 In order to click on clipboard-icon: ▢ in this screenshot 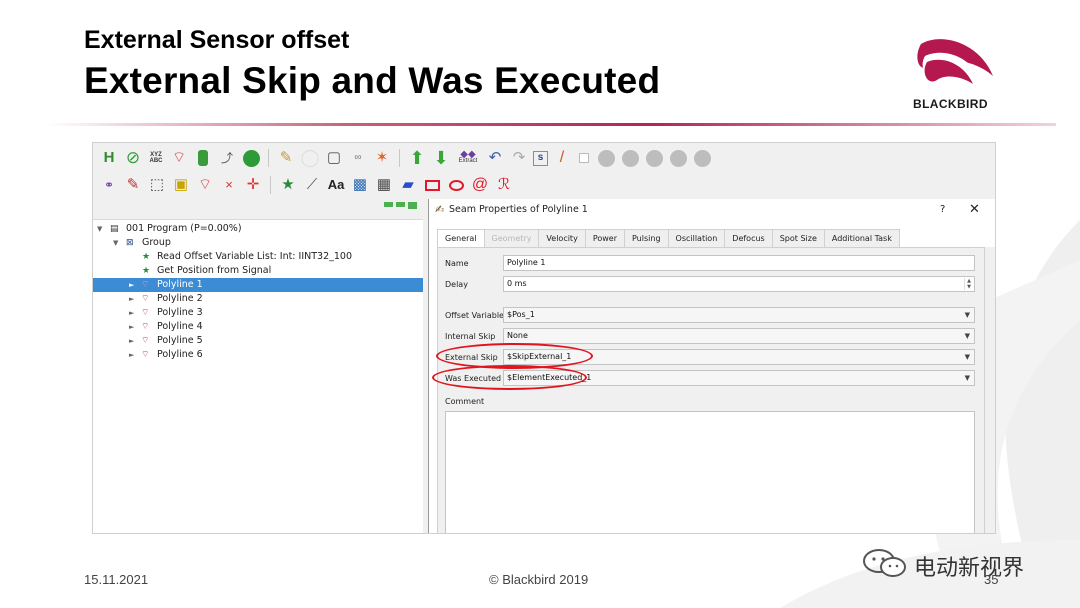, I will do `click(334, 158)`.